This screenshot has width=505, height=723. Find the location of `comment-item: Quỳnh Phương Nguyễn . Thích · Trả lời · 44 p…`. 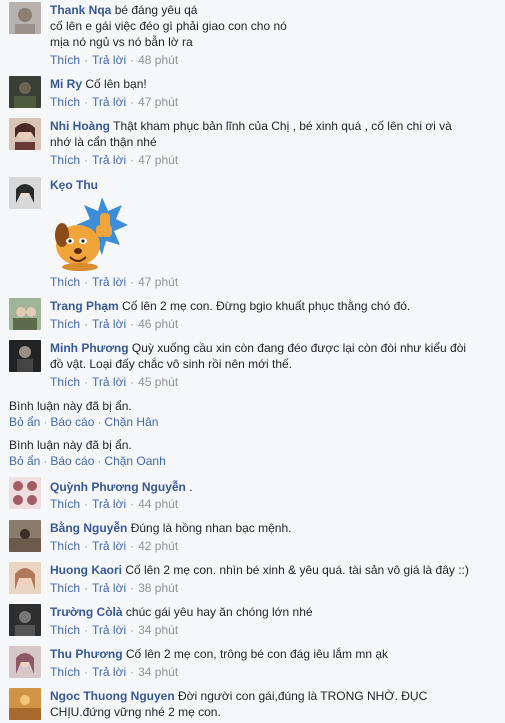

comment-item: Quỳnh Phương Nguyễn . Thích · Trả lời · 44 p… is located at coordinates (252, 495).